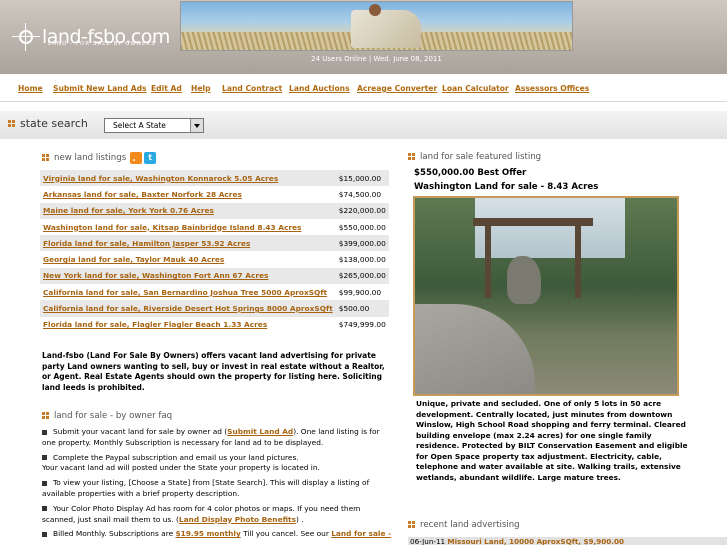 The height and width of the screenshot is (545, 727). I want to click on users-online-status: 24 Users Online | Wed. June 08, 2011, so click(376, 59).